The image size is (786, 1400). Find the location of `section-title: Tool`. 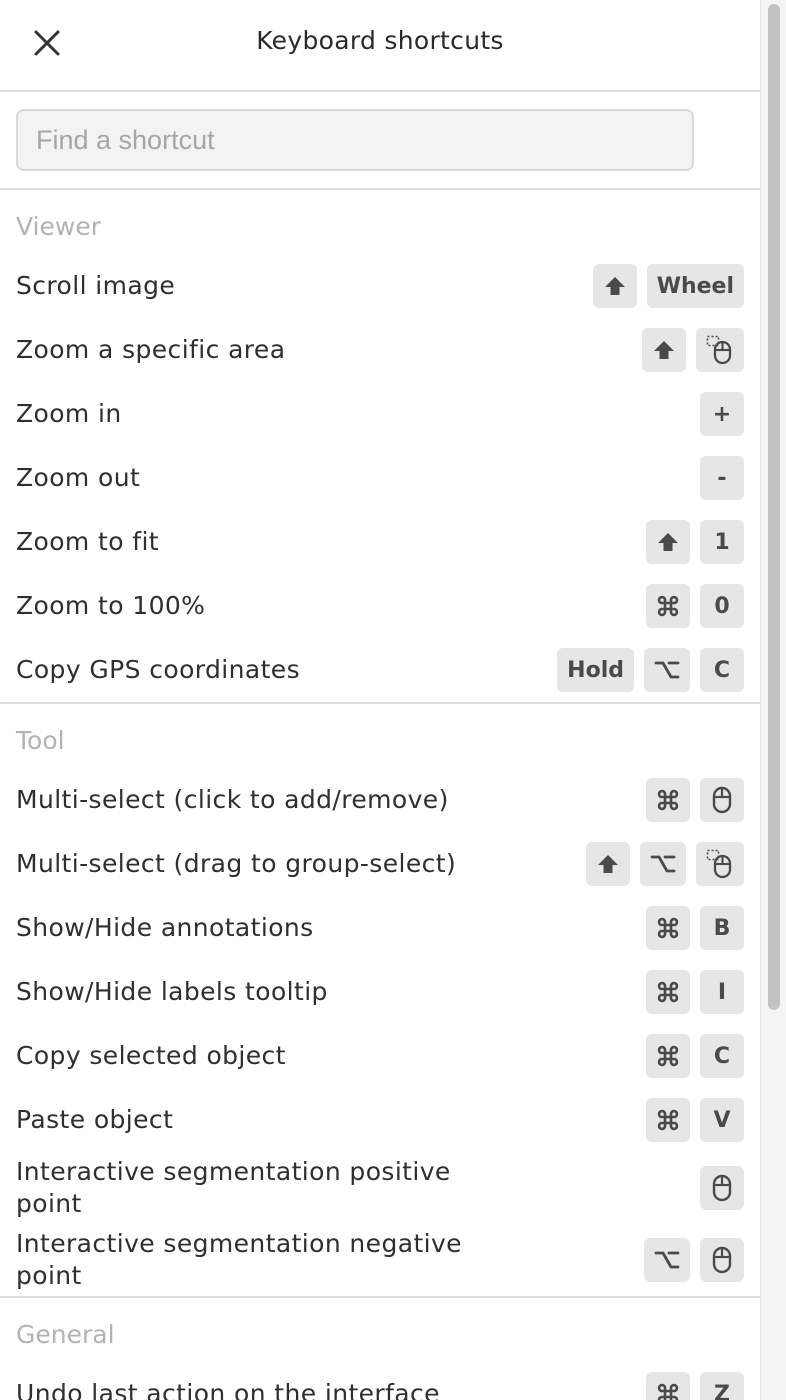

section-title: Tool is located at coordinates (40, 740).